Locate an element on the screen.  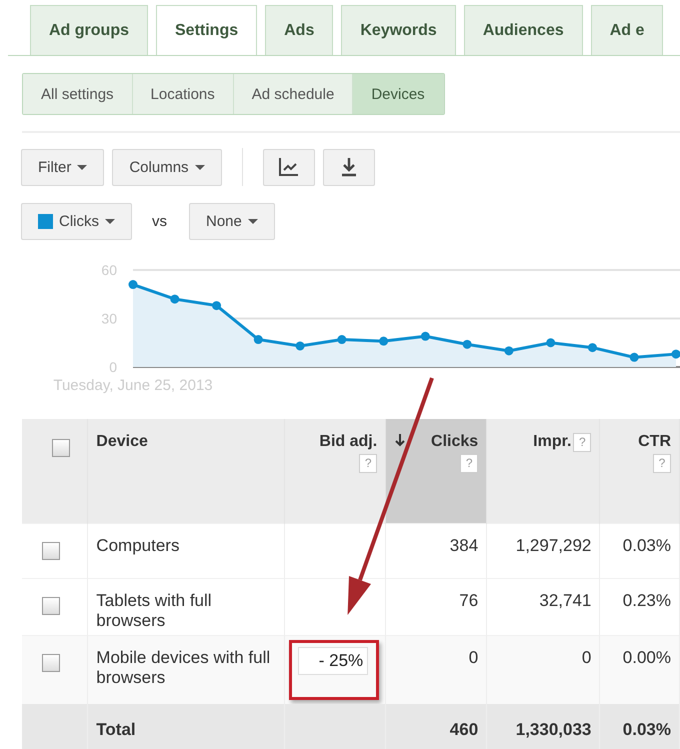
subtab: Ad schedule is located at coordinates (294, 94).